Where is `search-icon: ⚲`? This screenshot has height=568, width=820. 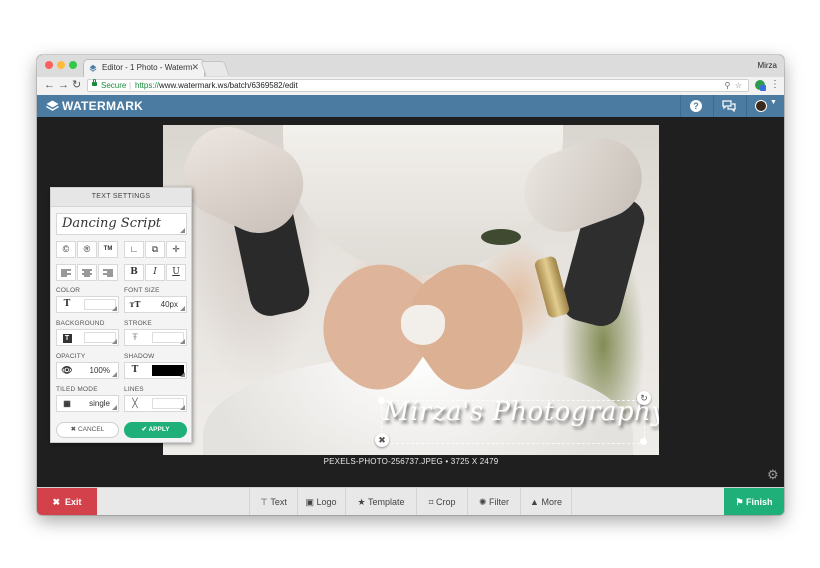 search-icon: ⚲ is located at coordinates (728, 85).